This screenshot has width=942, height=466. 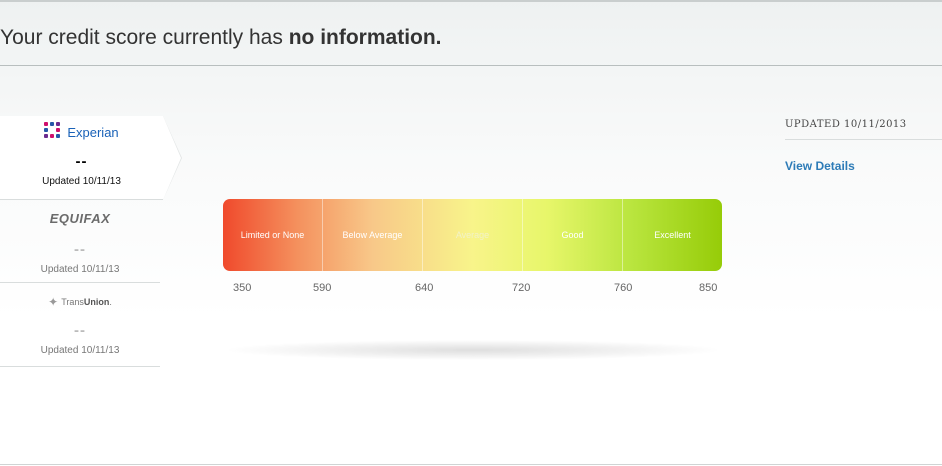 What do you see at coordinates (80, 269) in the screenshot?
I see `equifax-updated: Updated 10/11/13` at bounding box center [80, 269].